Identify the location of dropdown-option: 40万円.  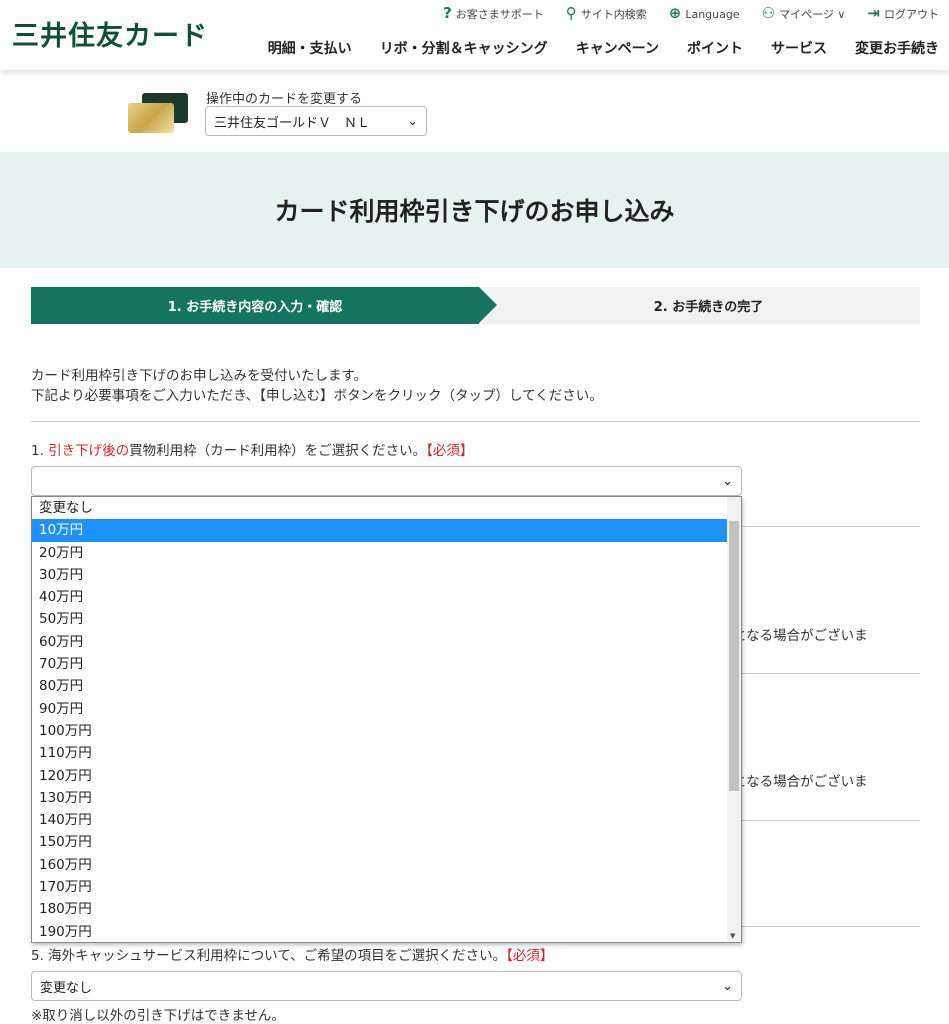
(379, 597).